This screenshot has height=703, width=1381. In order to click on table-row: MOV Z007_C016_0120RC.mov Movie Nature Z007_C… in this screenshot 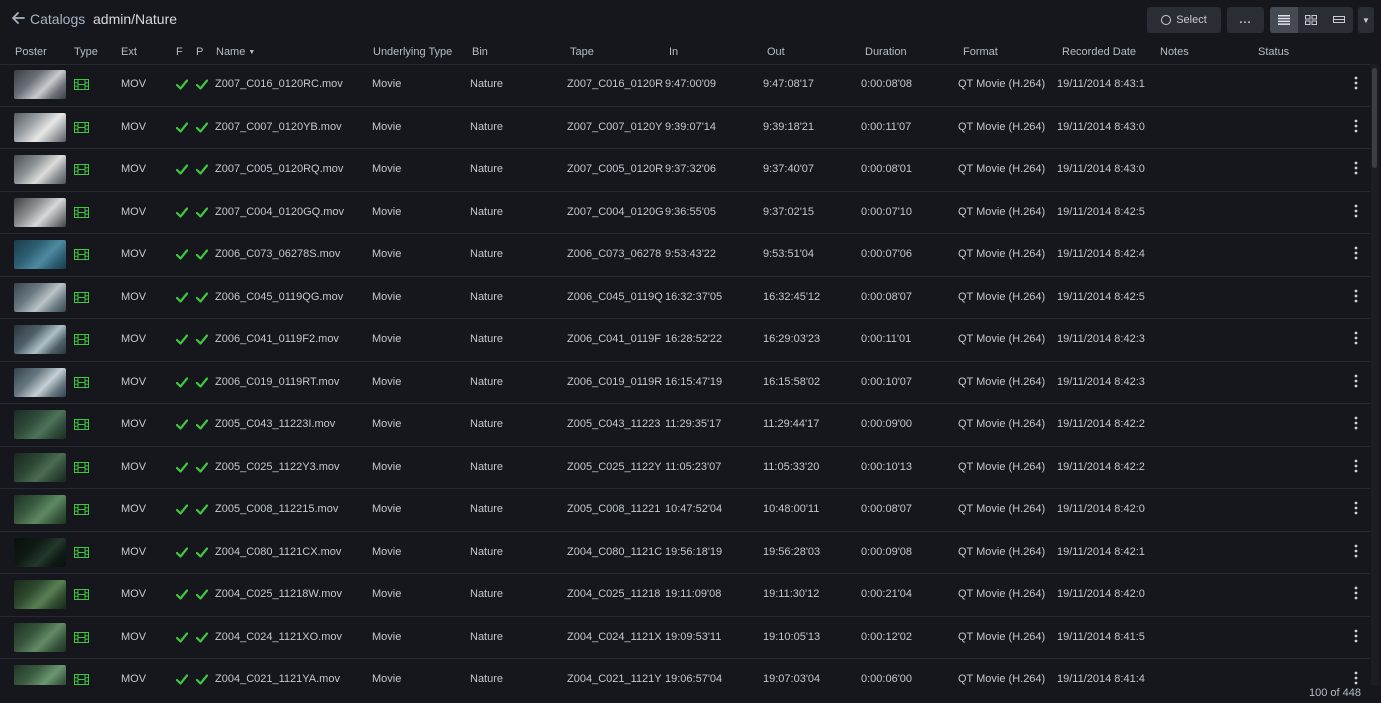, I will do `click(685, 85)`.